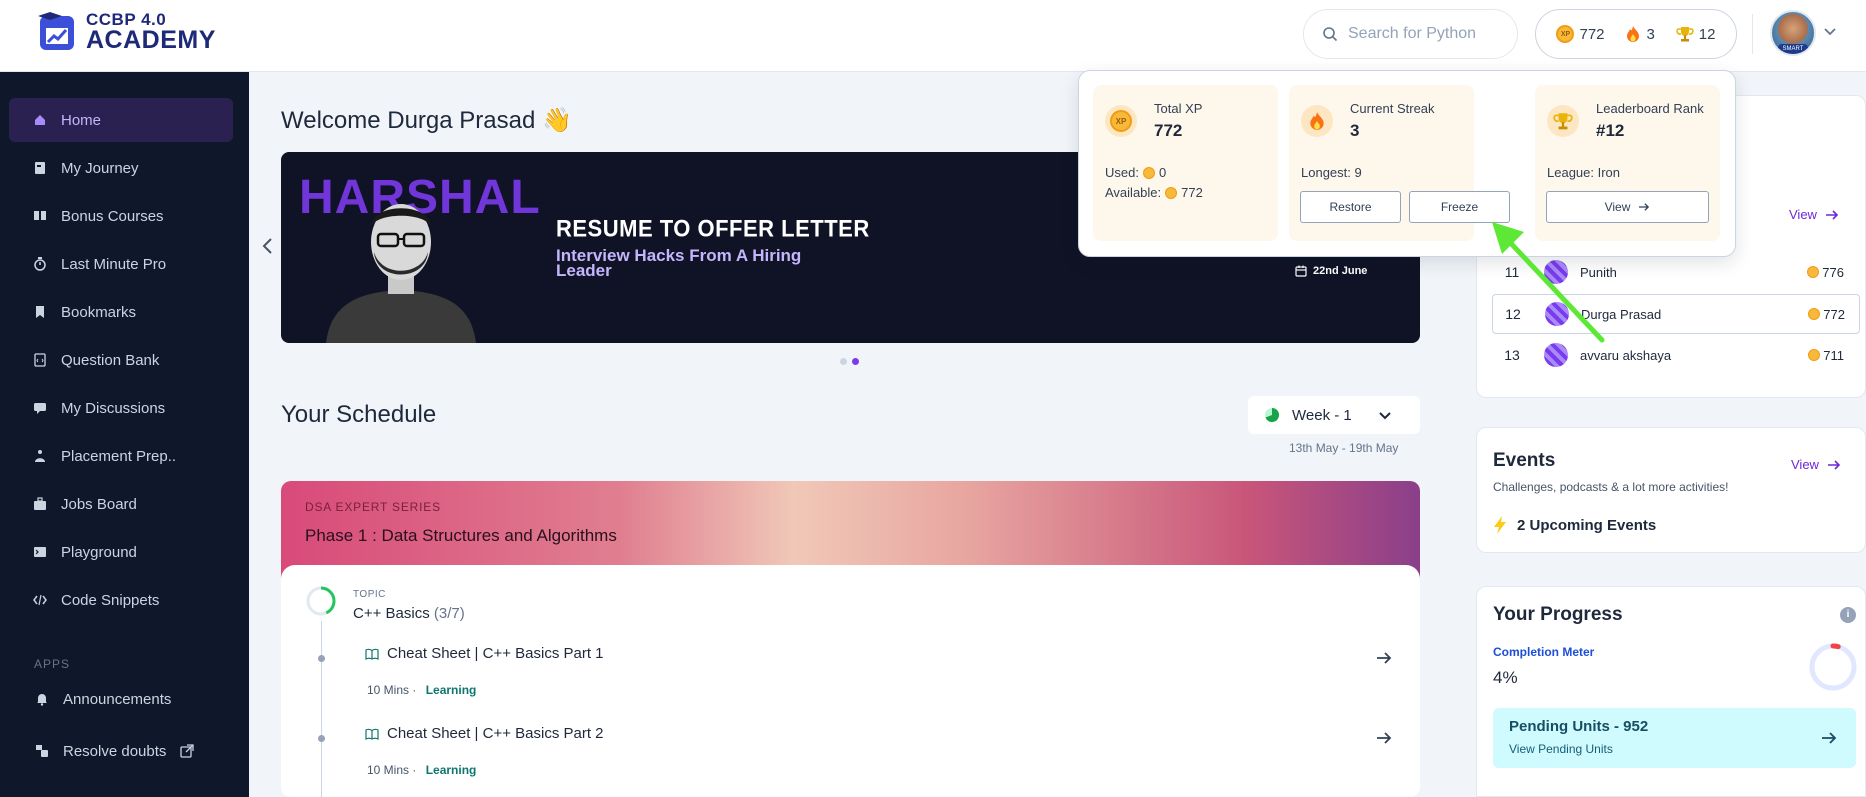  I want to click on week-progress-icon, so click(1272, 414).